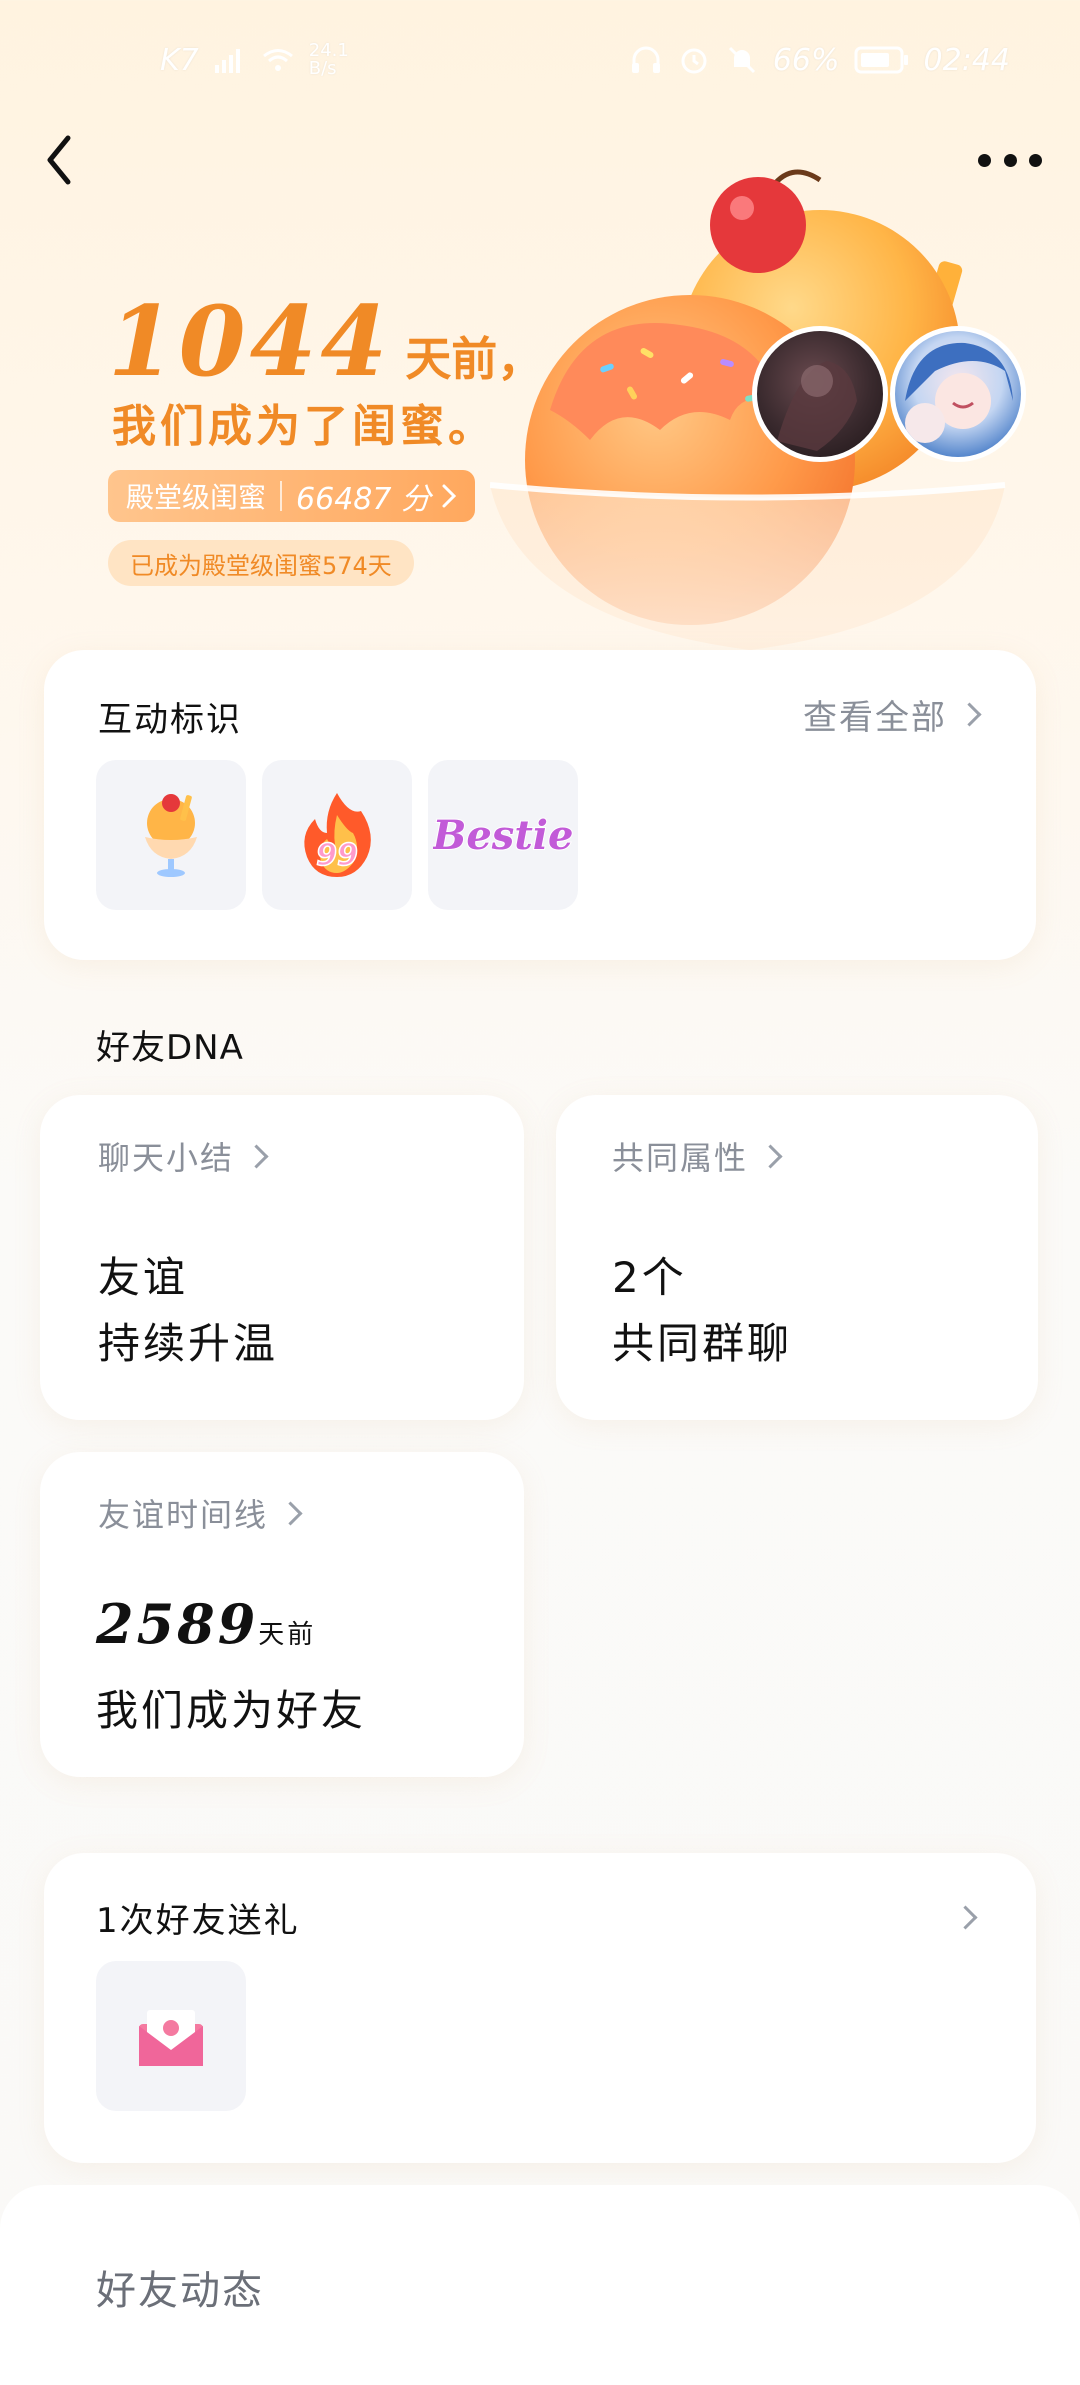 The image size is (1080, 2385). I want to click on friend-gift-card: 1次好友送礼, so click(540, 2008).